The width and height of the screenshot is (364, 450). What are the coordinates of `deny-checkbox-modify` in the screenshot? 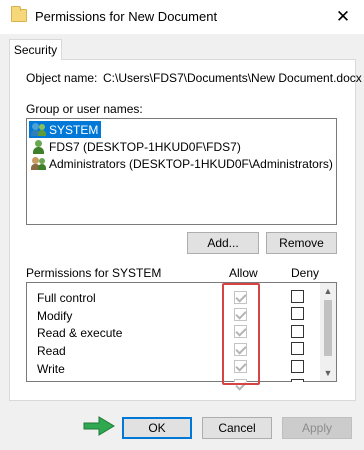 It's located at (297, 313).